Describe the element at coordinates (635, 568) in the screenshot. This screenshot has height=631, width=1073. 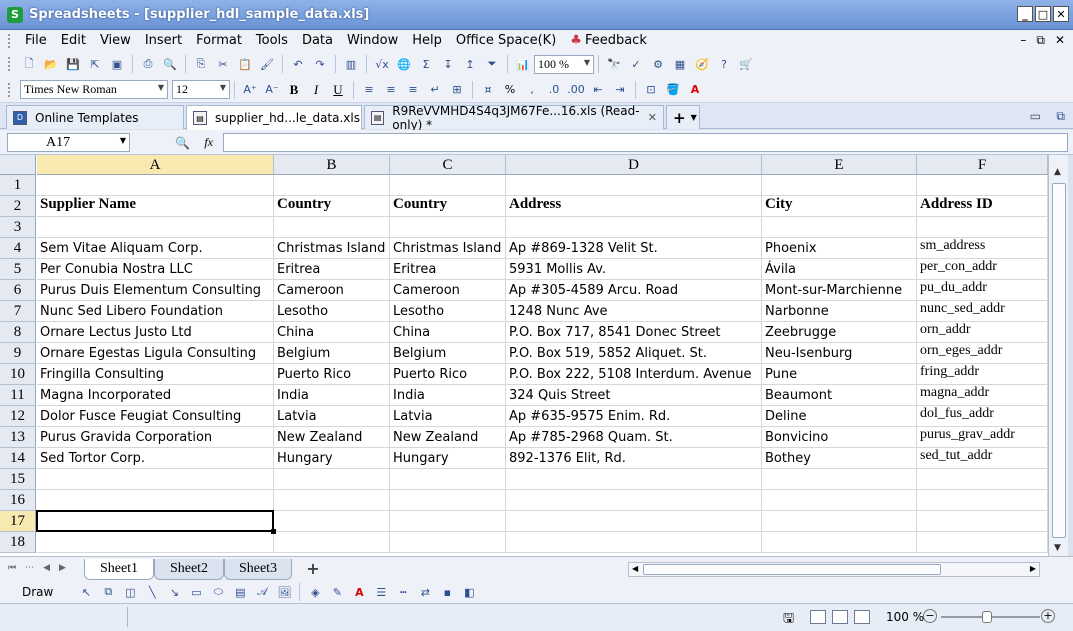
I see `scroll-left-icon: ◀` at that location.